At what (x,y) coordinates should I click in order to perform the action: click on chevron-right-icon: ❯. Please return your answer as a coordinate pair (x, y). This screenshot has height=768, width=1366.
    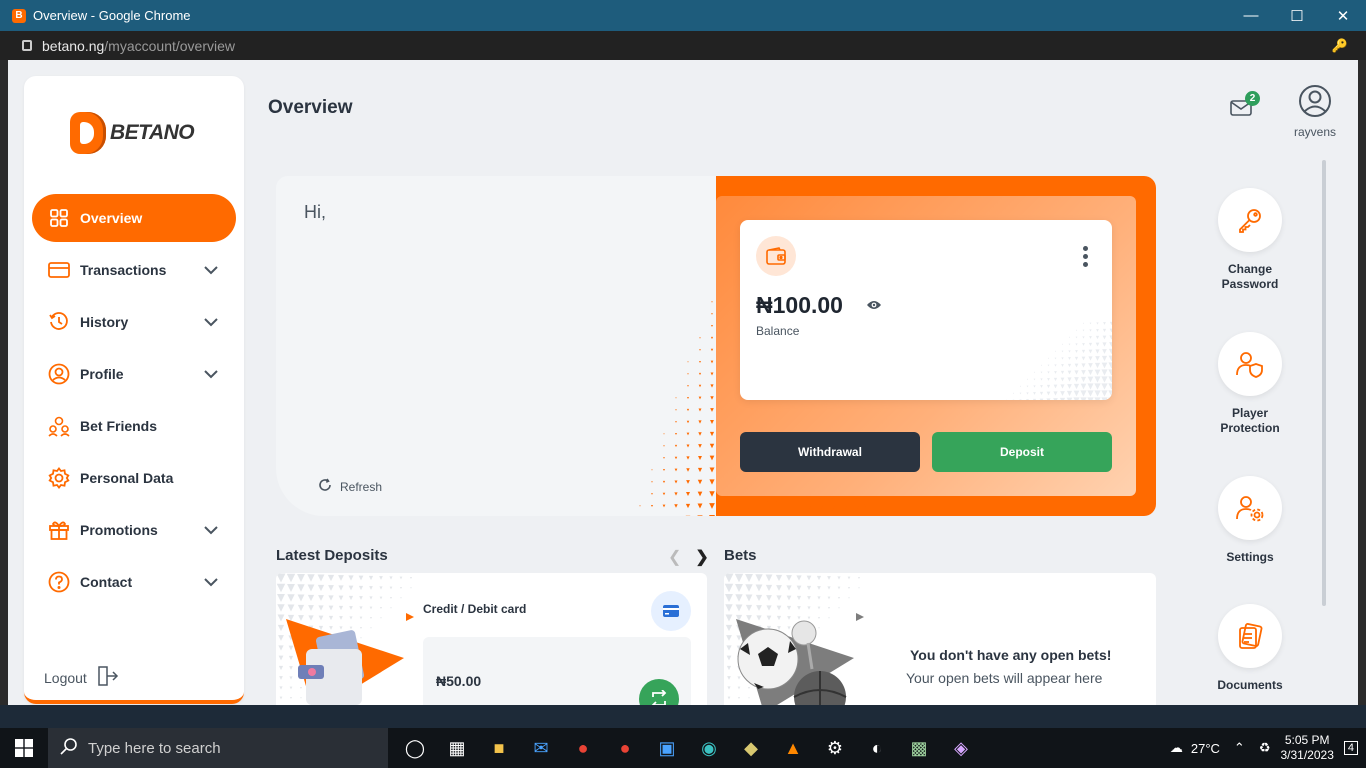
    Looking at the image, I should click on (701, 557).